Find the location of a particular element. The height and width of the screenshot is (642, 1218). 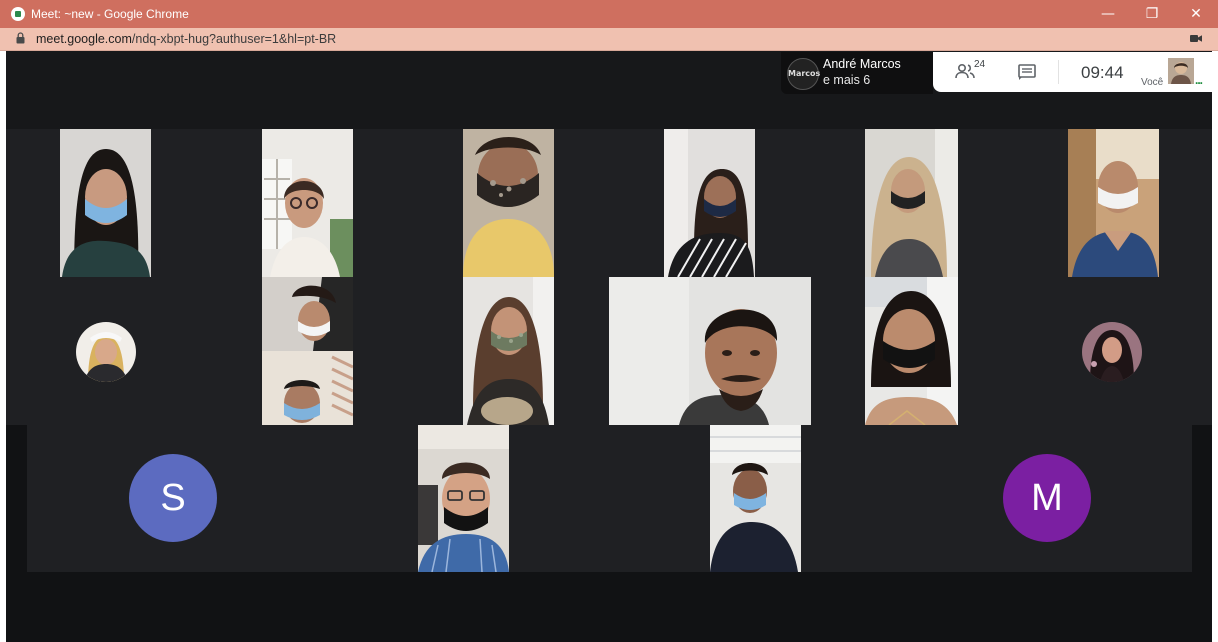

active-speaker-indicator: Marcos André Marcos e mais 6 is located at coordinates (857, 73).